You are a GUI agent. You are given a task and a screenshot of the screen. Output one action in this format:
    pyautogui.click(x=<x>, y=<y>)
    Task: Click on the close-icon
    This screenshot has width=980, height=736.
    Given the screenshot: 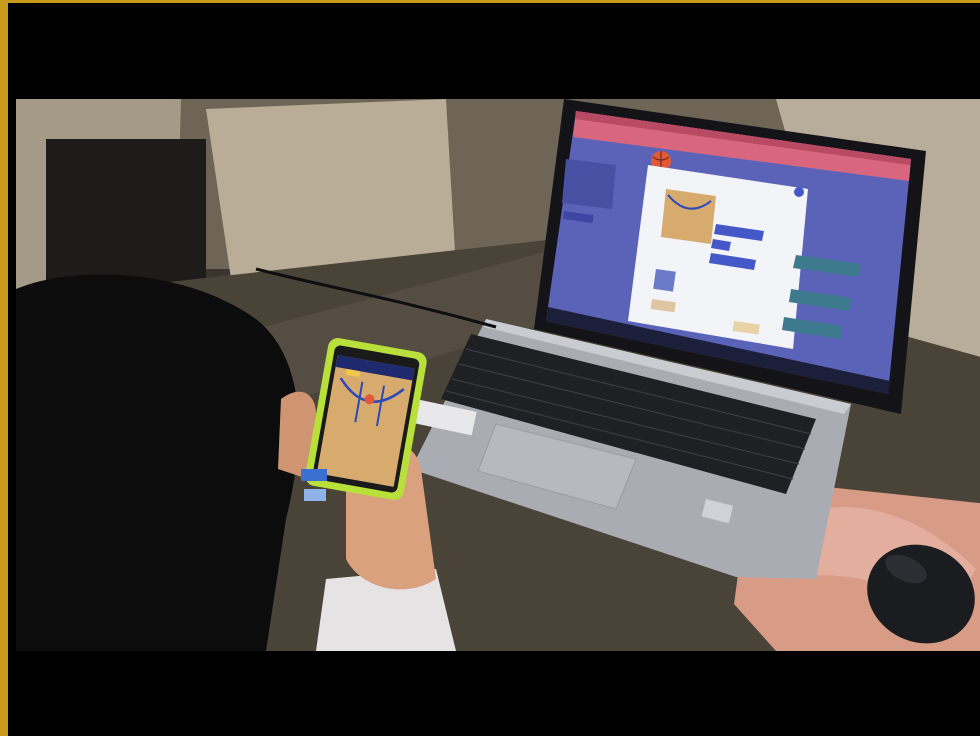 What is the action you would take?
    pyautogui.click(x=799, y=192)
    